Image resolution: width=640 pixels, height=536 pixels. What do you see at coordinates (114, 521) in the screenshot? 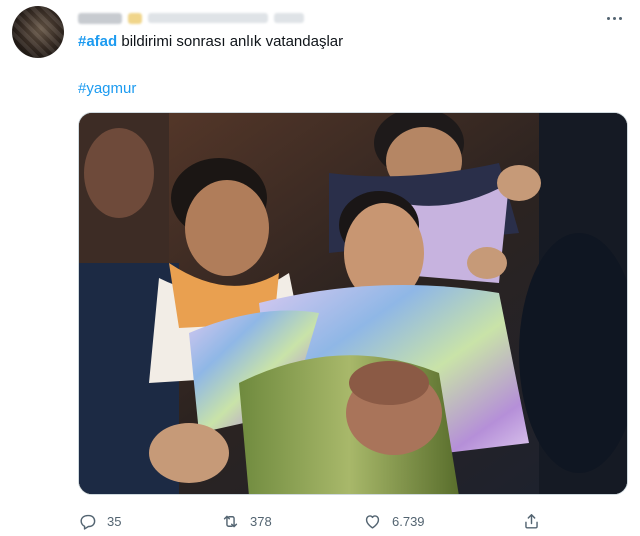
I see `reply-count: 35` at bounding box center [114, 521].